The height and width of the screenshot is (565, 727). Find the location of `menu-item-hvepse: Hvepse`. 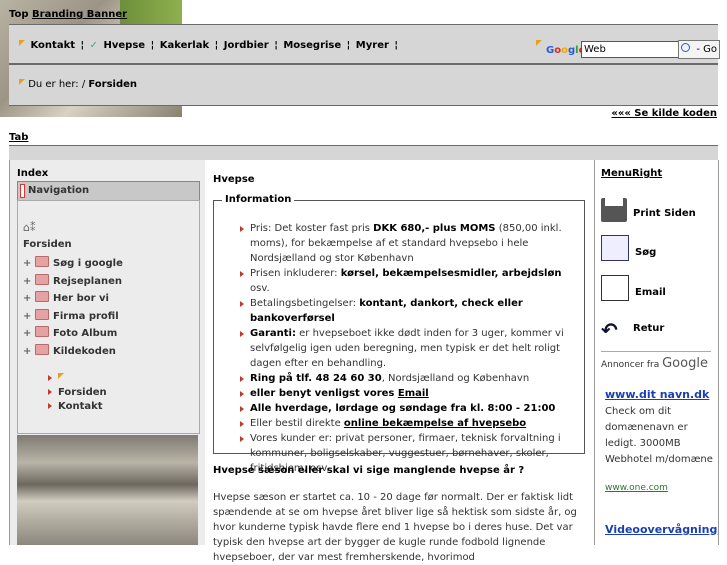

menu-item-hvepse: Hvepse is located at coordinates (125, 45).